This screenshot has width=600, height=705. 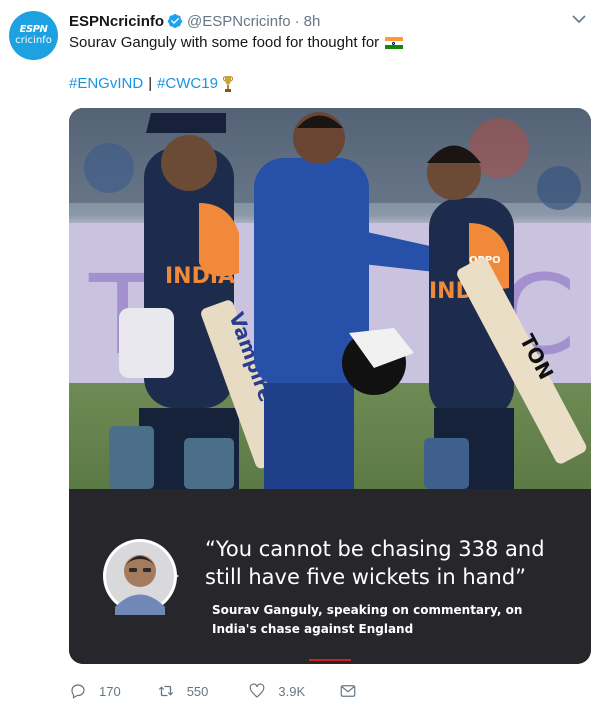 I want to click on reply-count: 170, so click(x=110, y=691).